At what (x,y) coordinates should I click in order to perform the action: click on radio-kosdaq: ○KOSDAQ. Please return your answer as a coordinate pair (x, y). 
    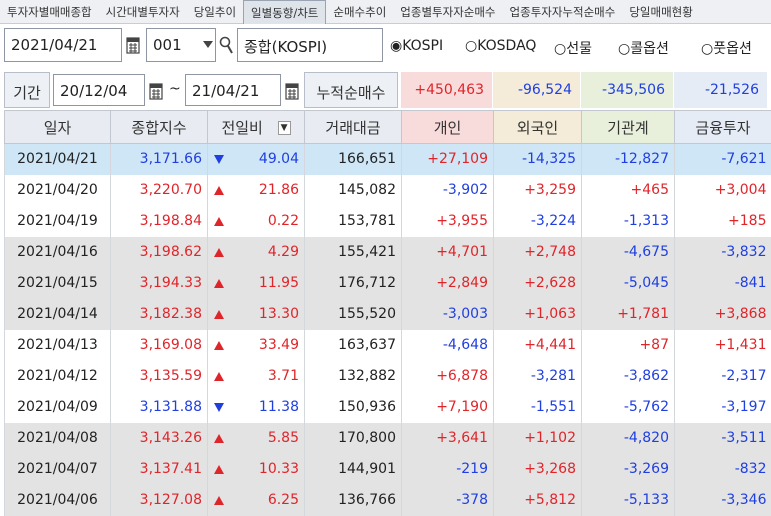
    Looking at the image, I should click on (500, 46).